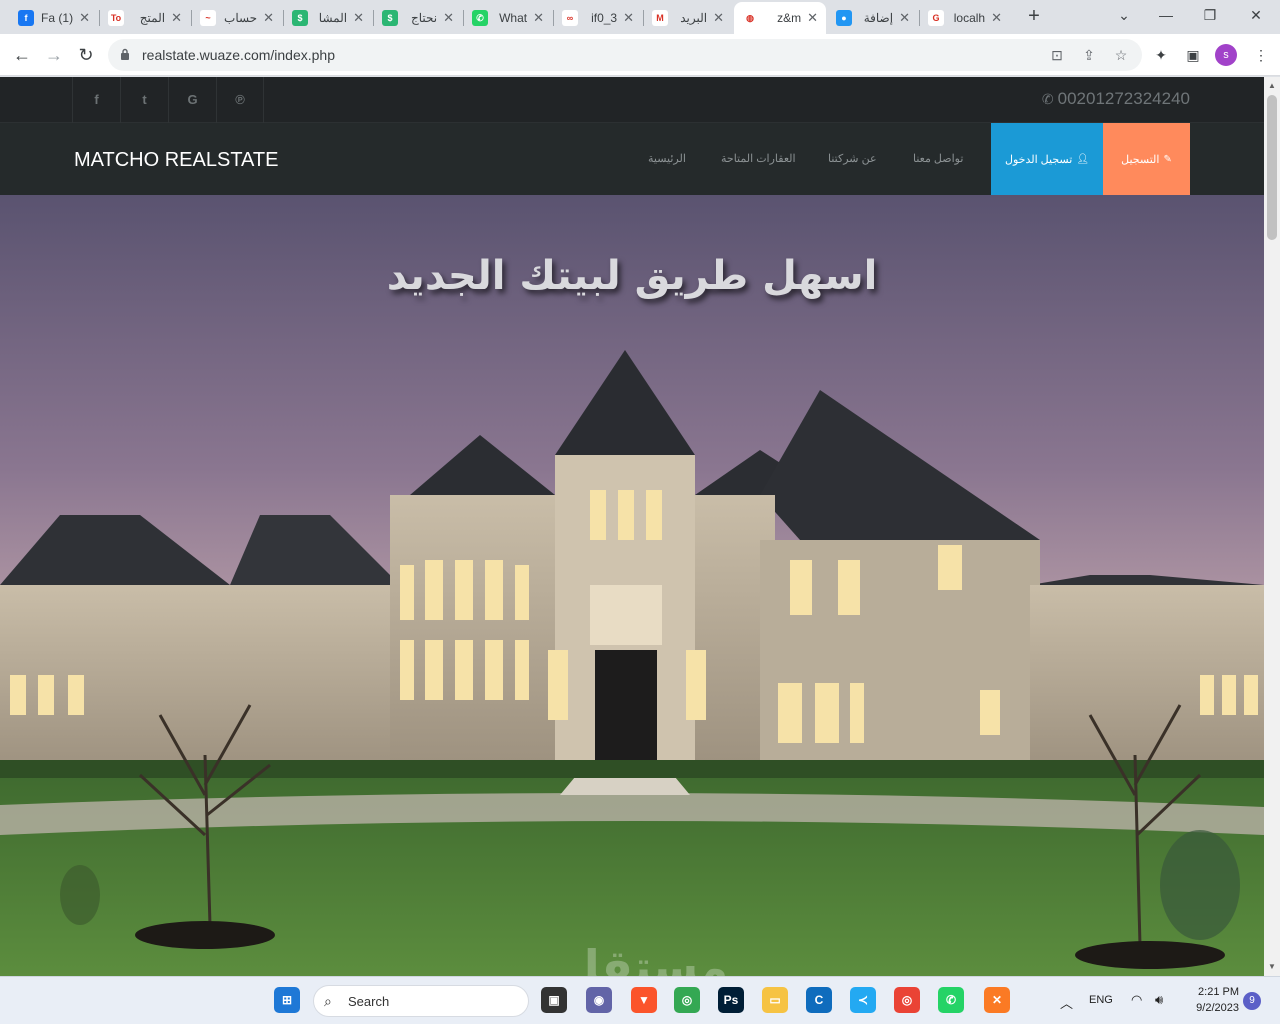  What do you see at coordinates (775, 1000) in the screenshot?
I see `file-explorer-icon: ▭` at bounding box center [775, 1000].